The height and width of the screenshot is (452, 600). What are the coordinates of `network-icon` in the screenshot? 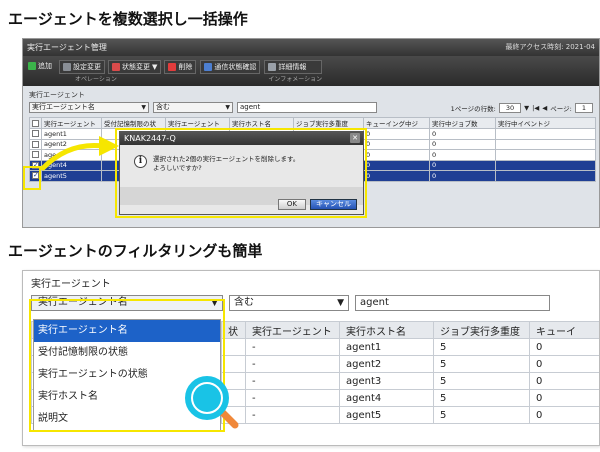 It's located at (208, 67).